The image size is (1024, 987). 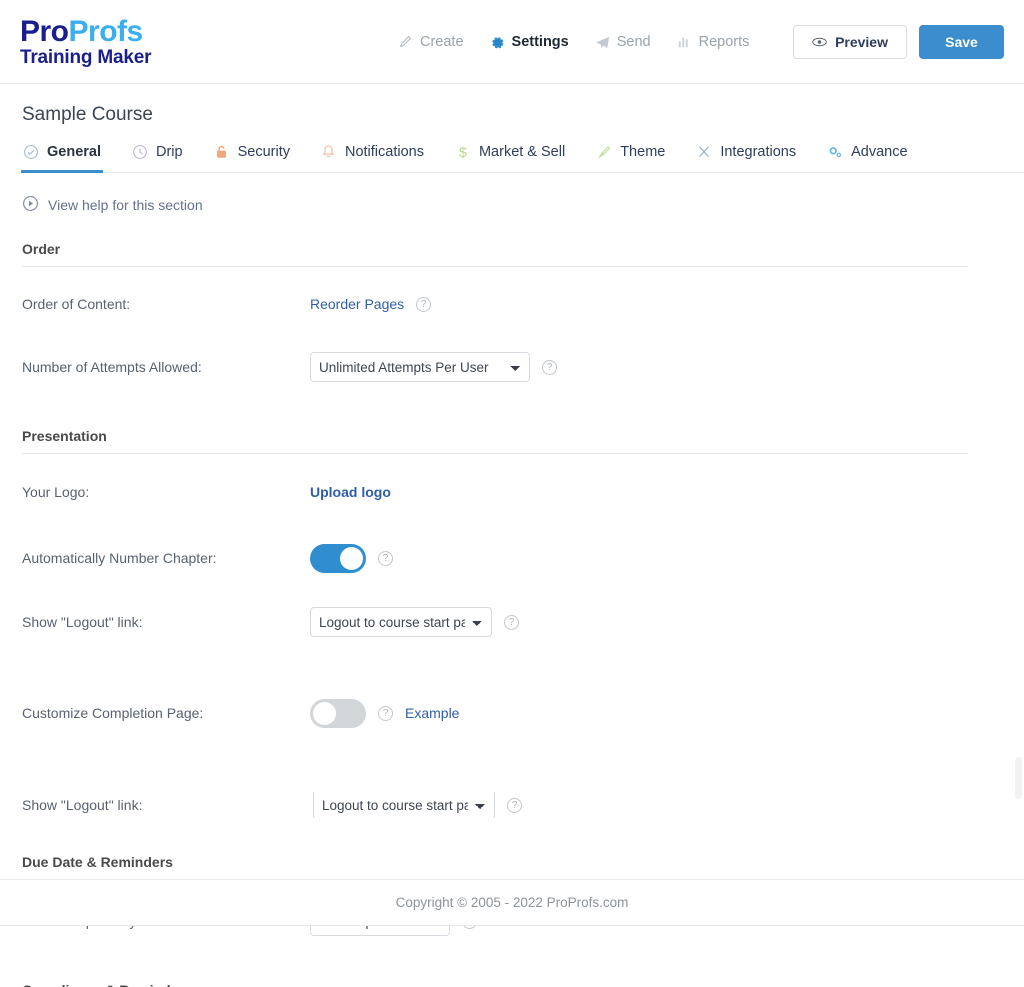 I want to click on label-attempts-allowed: Number of Attempts Allowed:, so click(x=112, y=367).